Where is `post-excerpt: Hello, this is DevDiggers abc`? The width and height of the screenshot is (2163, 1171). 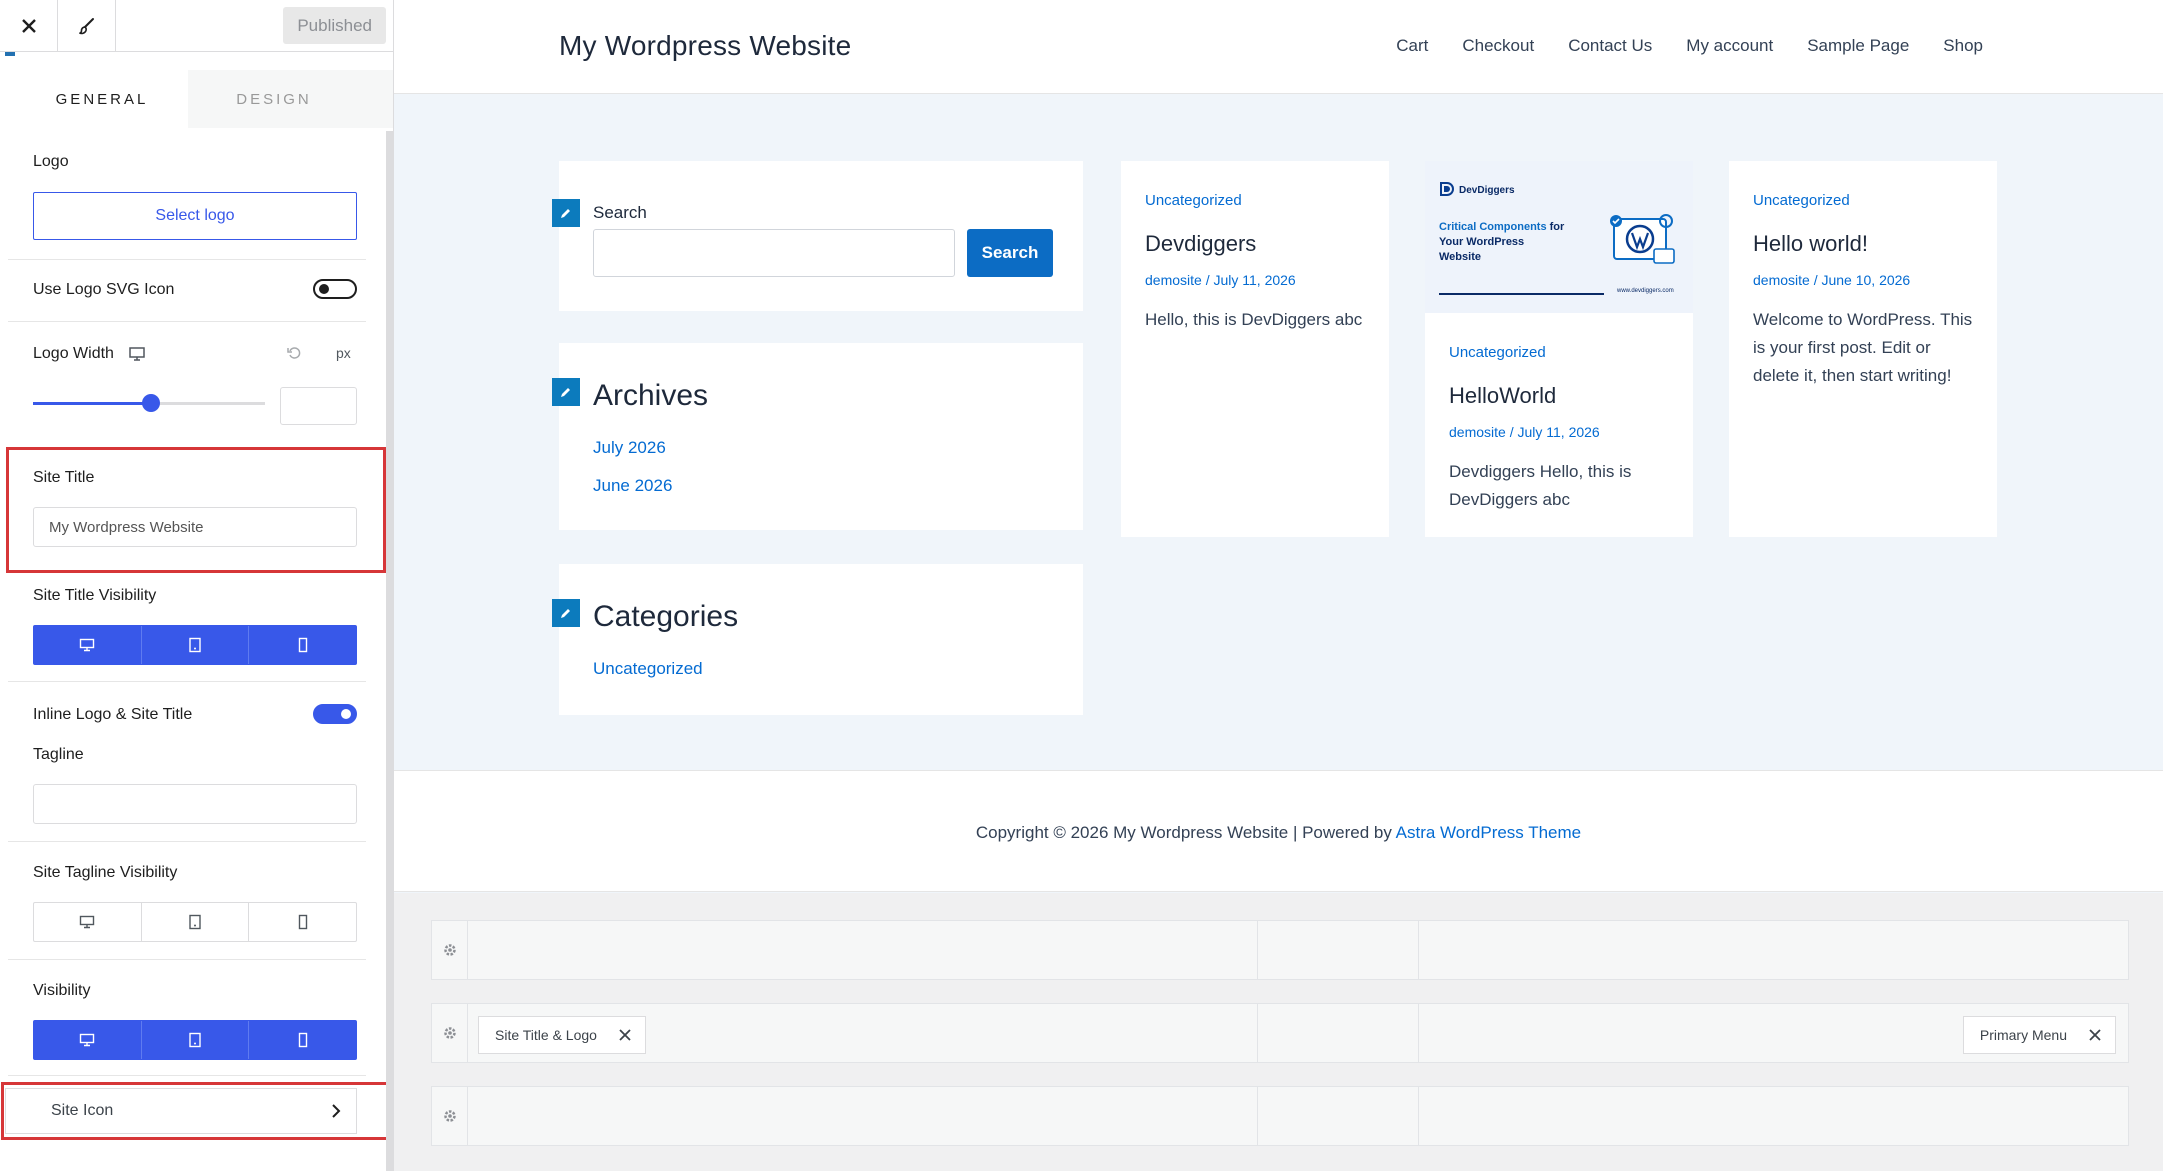 post-excerpt: Hello, this is DevDiggers abc is located at coordinates (1254, 319).